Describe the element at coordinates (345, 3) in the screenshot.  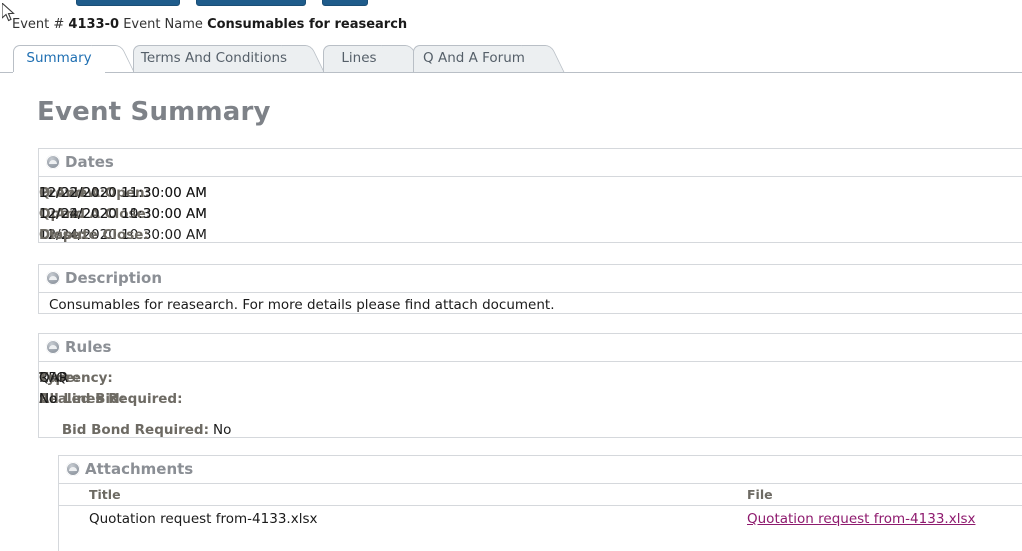
I see `back-button: Back` at that location.